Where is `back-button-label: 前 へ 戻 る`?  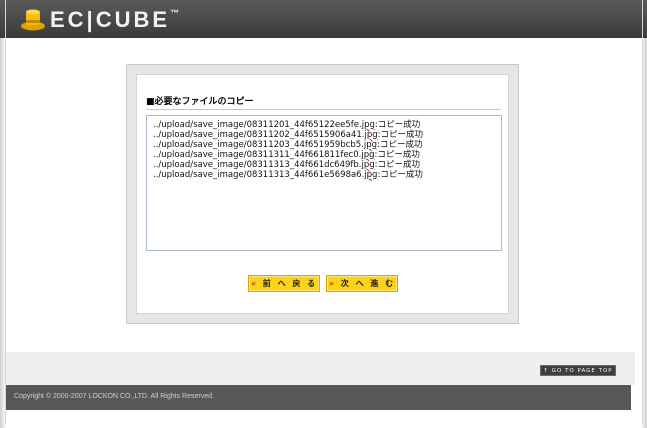
back-button-label: 前 へ 戻 る is located at coordinates (290, 283).